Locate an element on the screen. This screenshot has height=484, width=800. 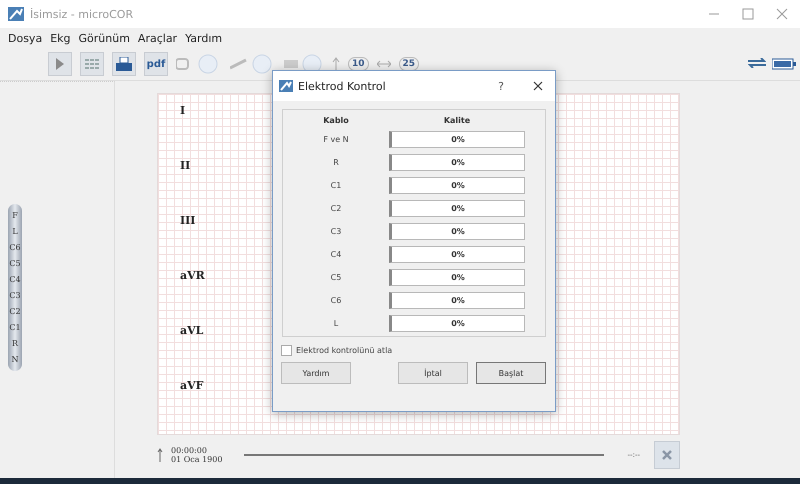
cable-label: L is located at coordinates (336, 323).